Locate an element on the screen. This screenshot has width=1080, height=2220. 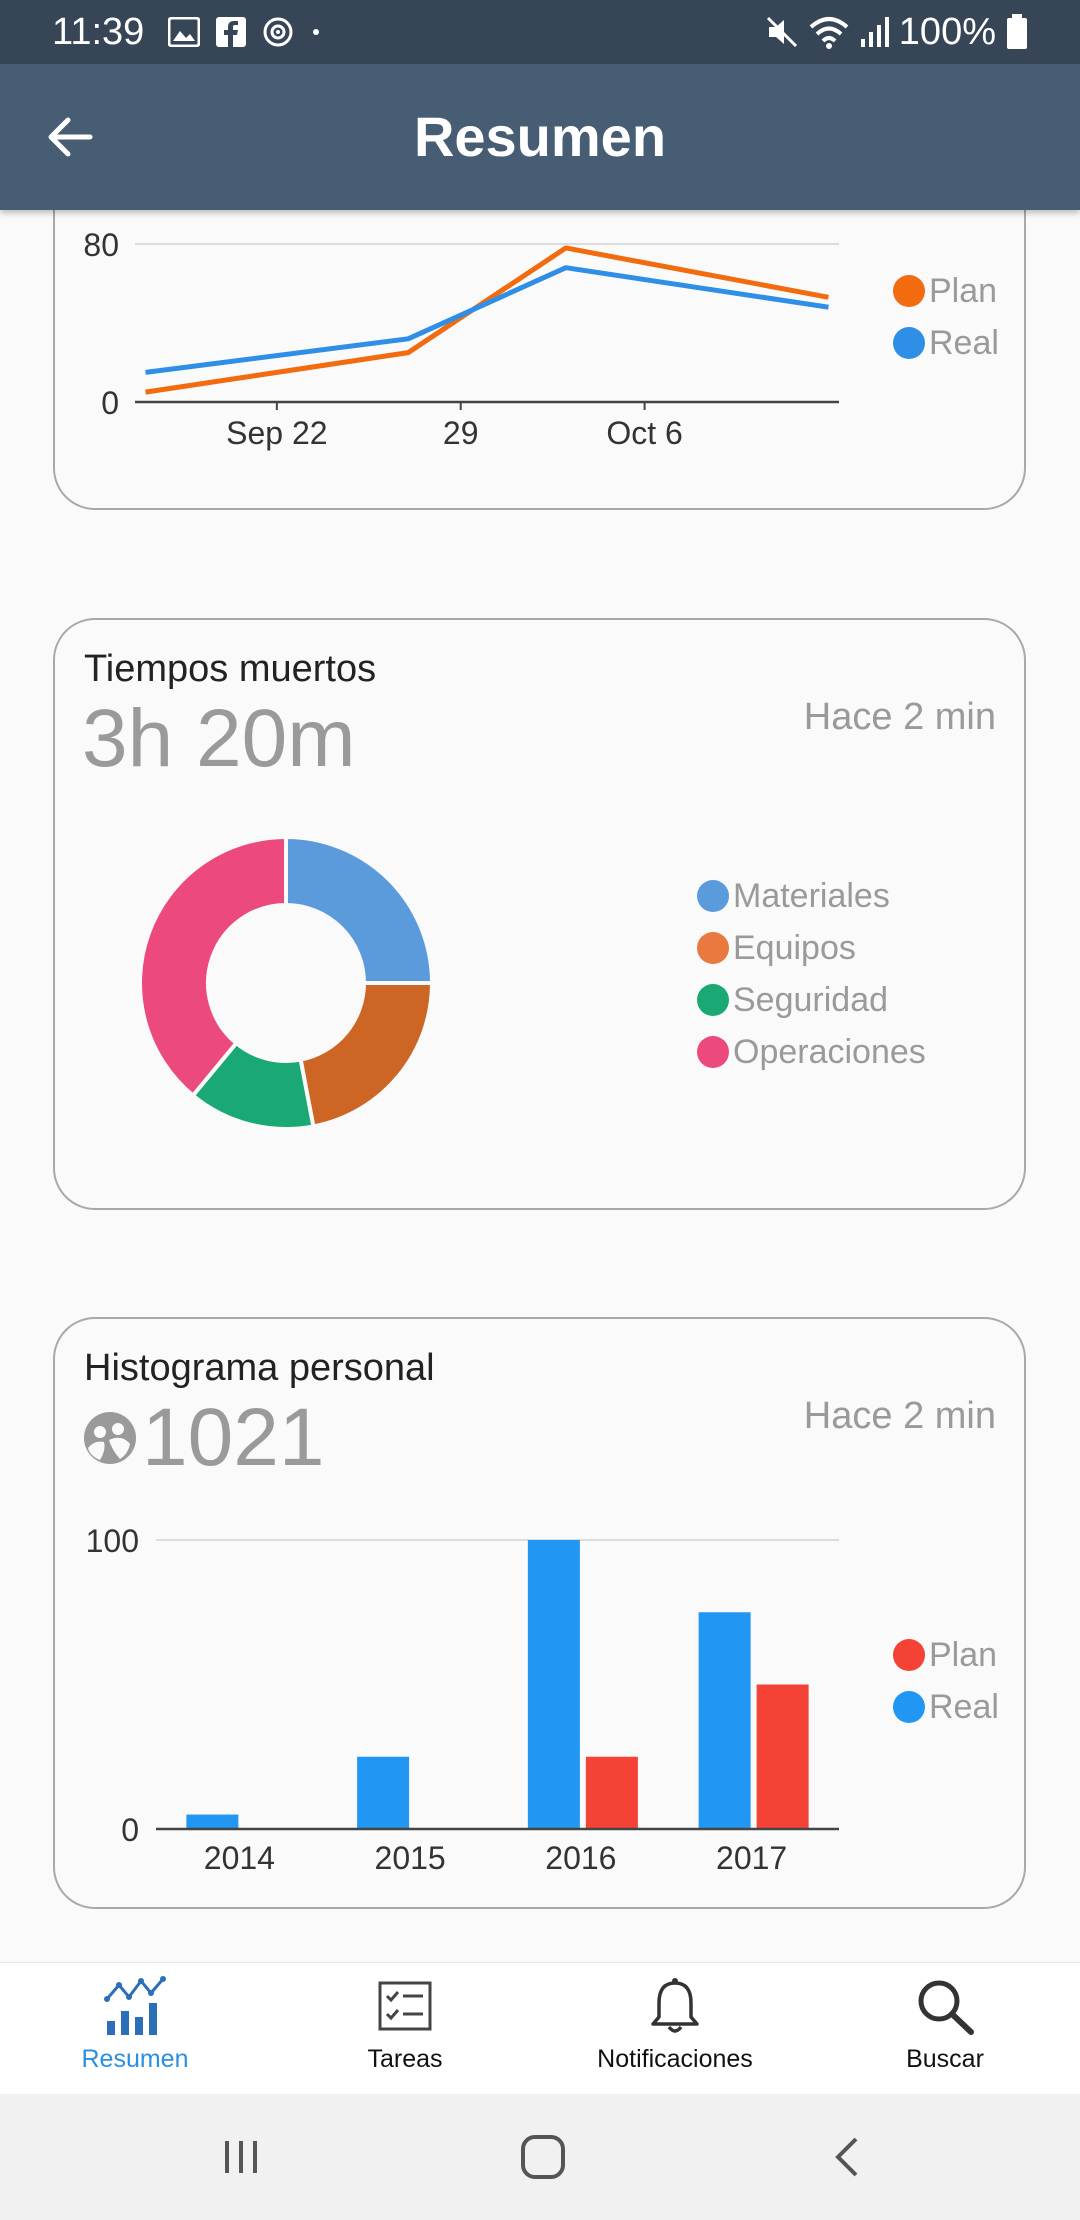
image-icon is located at coordinates (184, 32).